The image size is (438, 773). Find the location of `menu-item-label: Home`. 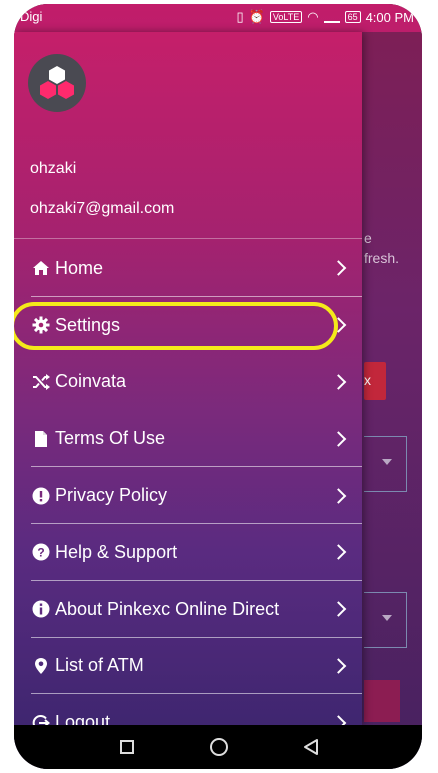

menu-item-label: Home is located at coordinates (79, 267).